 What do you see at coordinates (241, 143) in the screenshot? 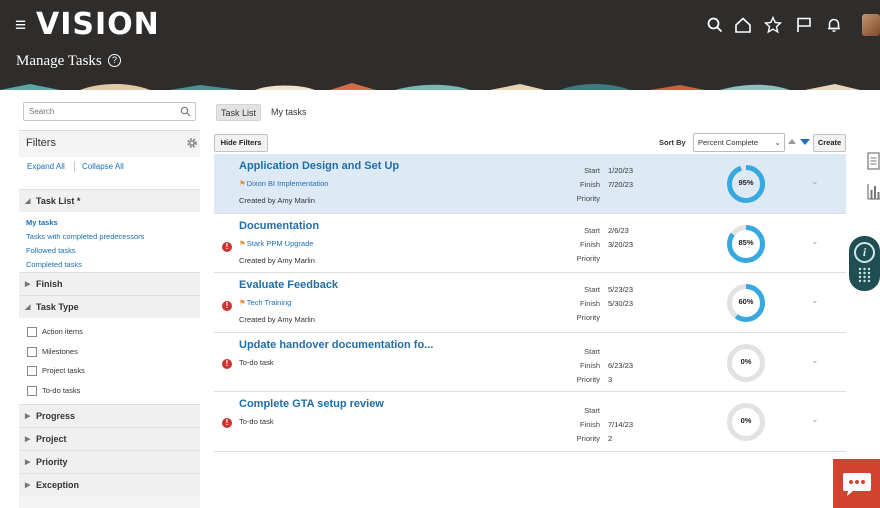
I see `hide-filters-button: Hide Filters` at bounding box center [241, 143].